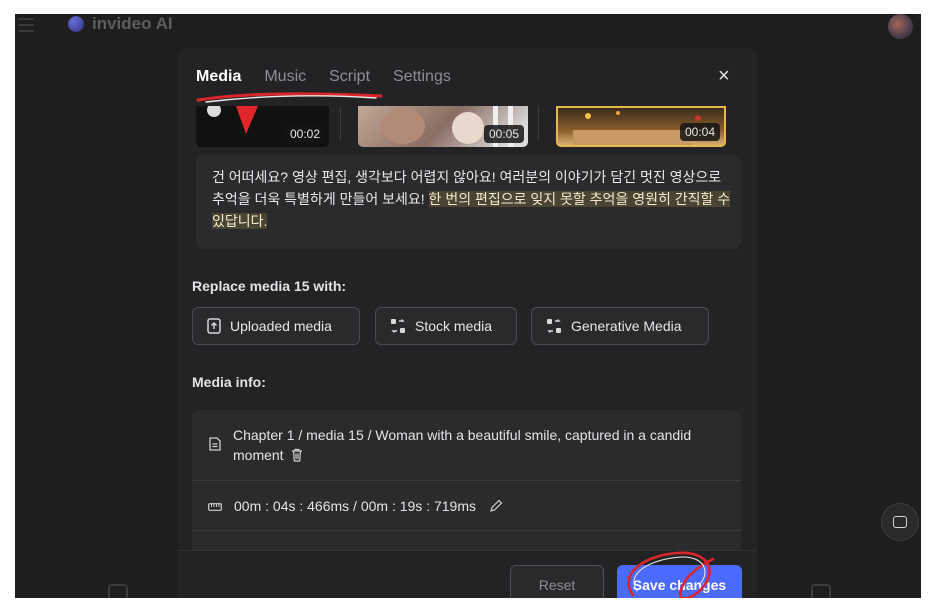 The width and height of the screenshot is (936, 613). What do you see at coordinates (496, 506) in the screenshot?
I see `pencil-icon` at bounding box center [496, 506].